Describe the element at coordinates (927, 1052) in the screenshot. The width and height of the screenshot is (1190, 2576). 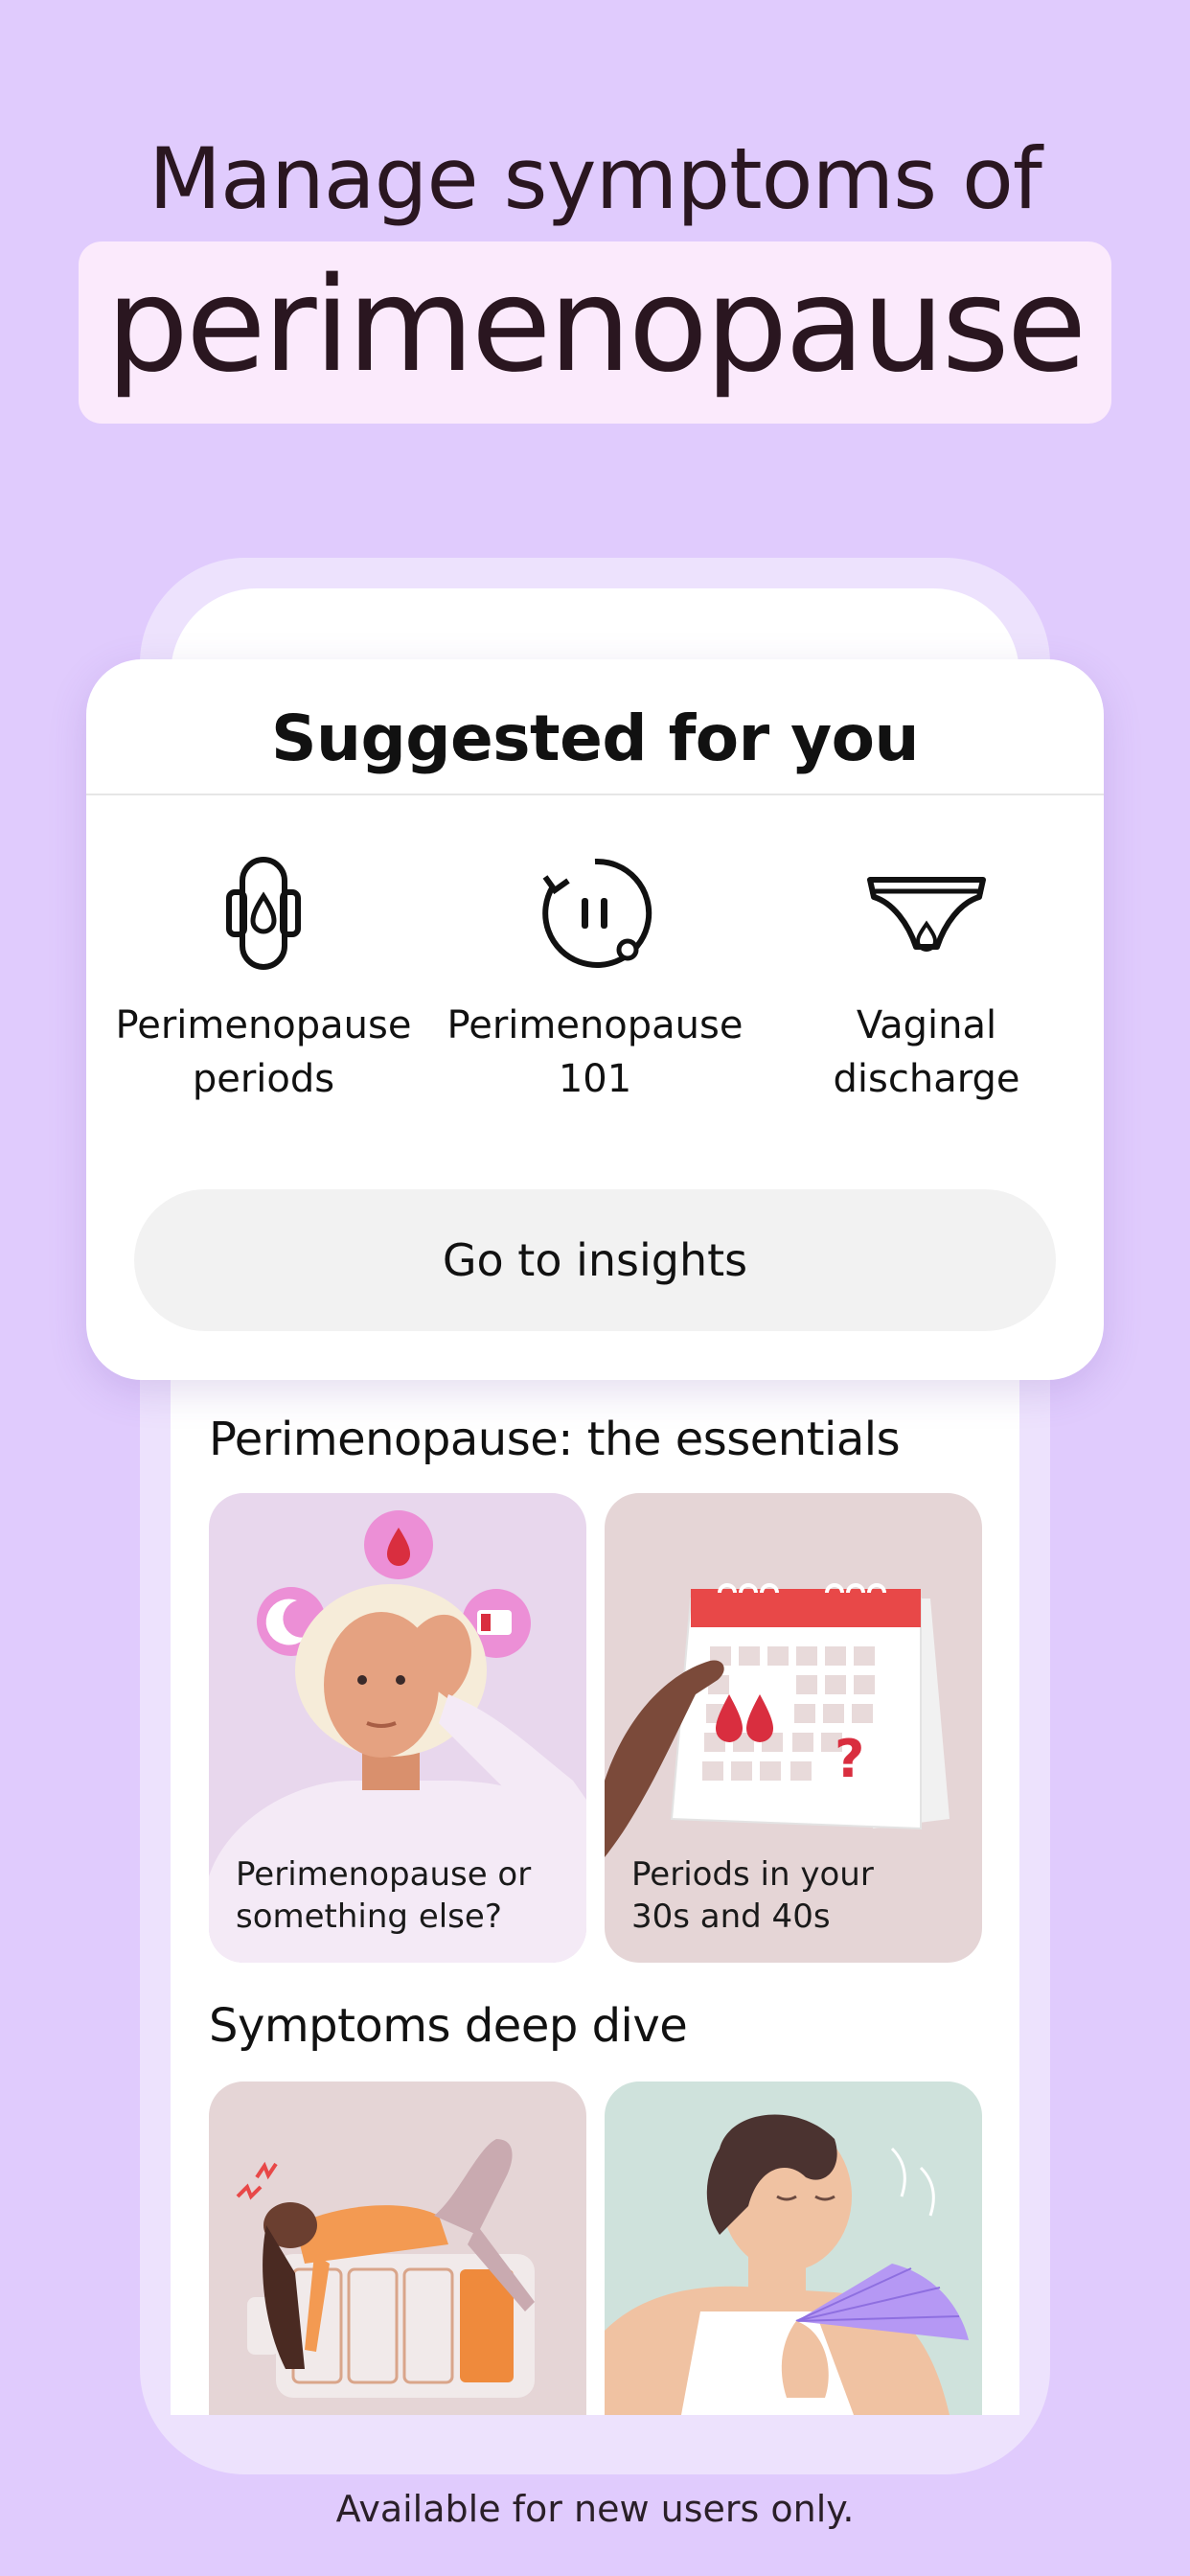
I see `suggestion-label: Vaginal discharge` at that location.